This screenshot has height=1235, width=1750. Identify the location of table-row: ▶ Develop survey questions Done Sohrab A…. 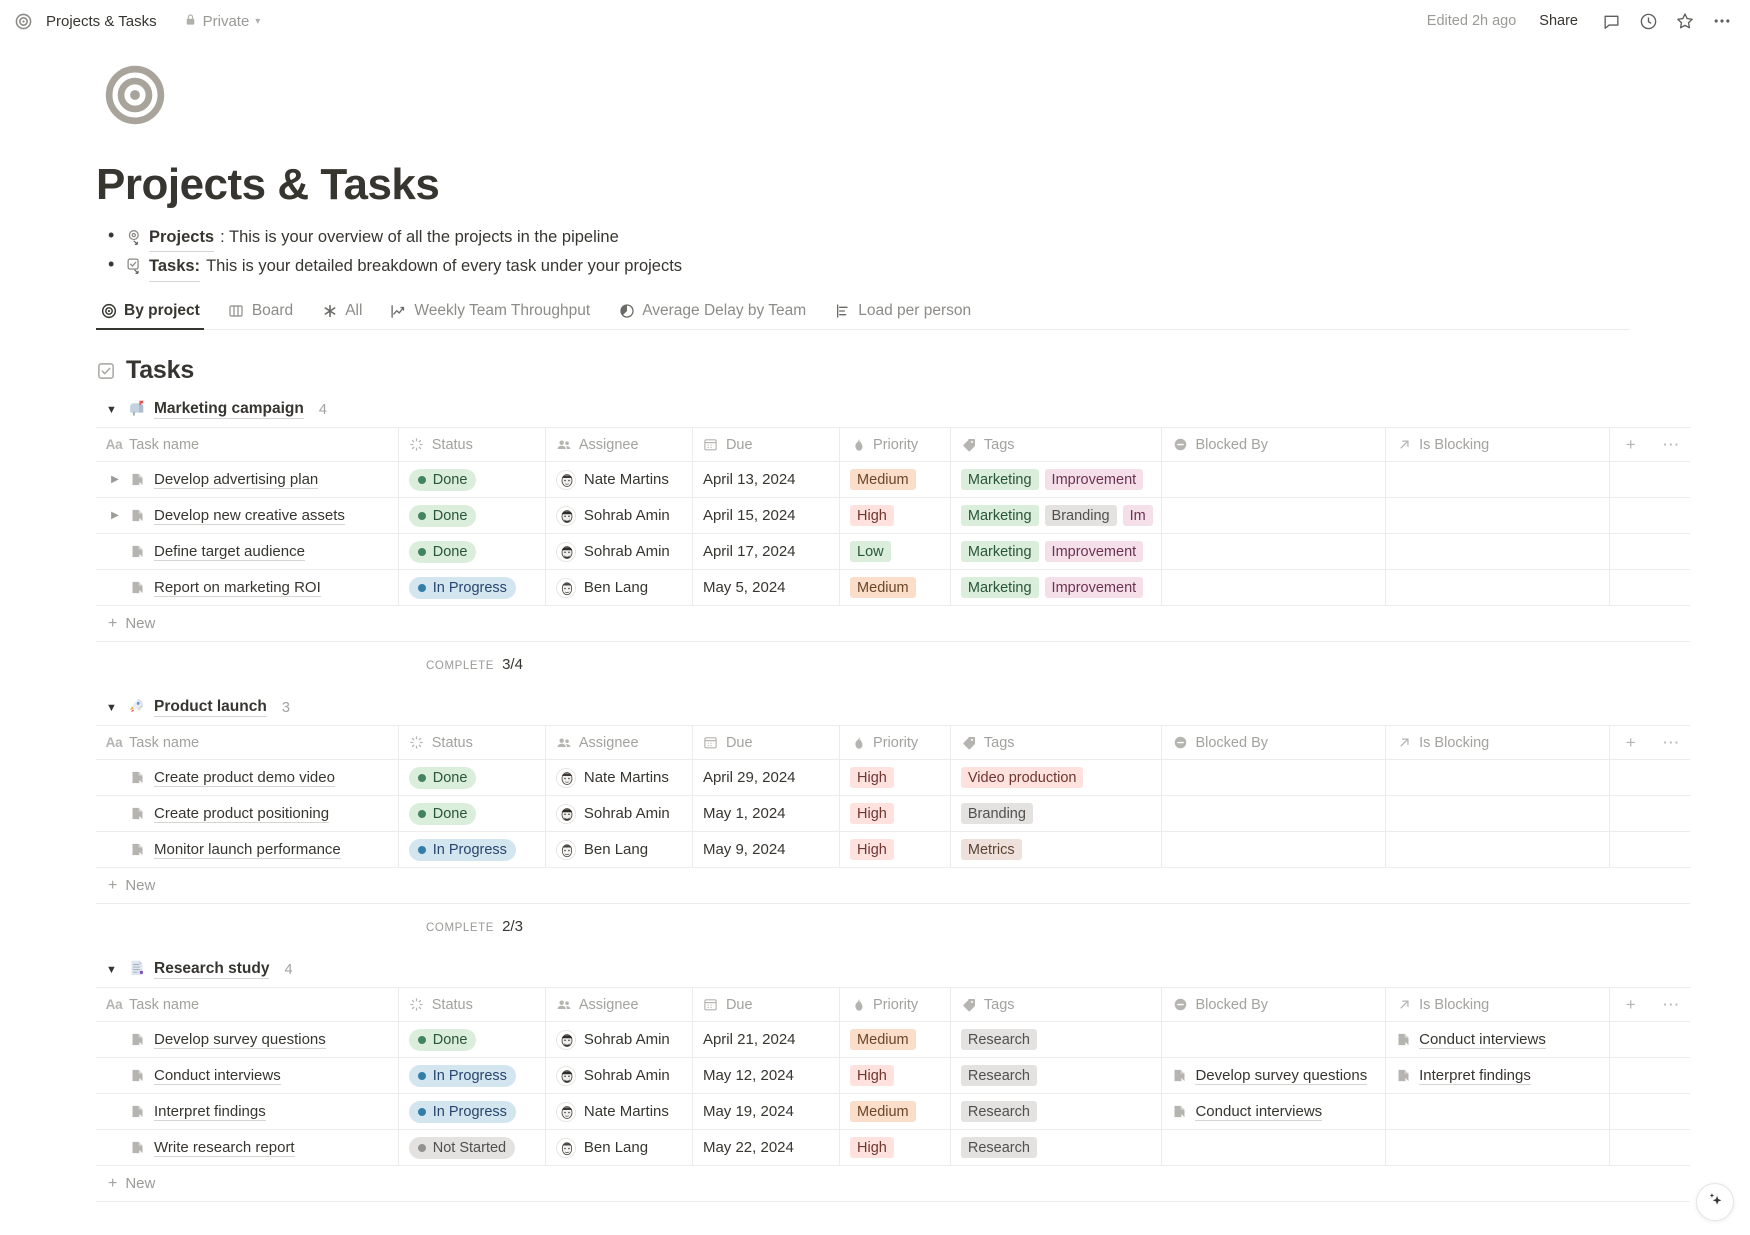
(893, 1040).